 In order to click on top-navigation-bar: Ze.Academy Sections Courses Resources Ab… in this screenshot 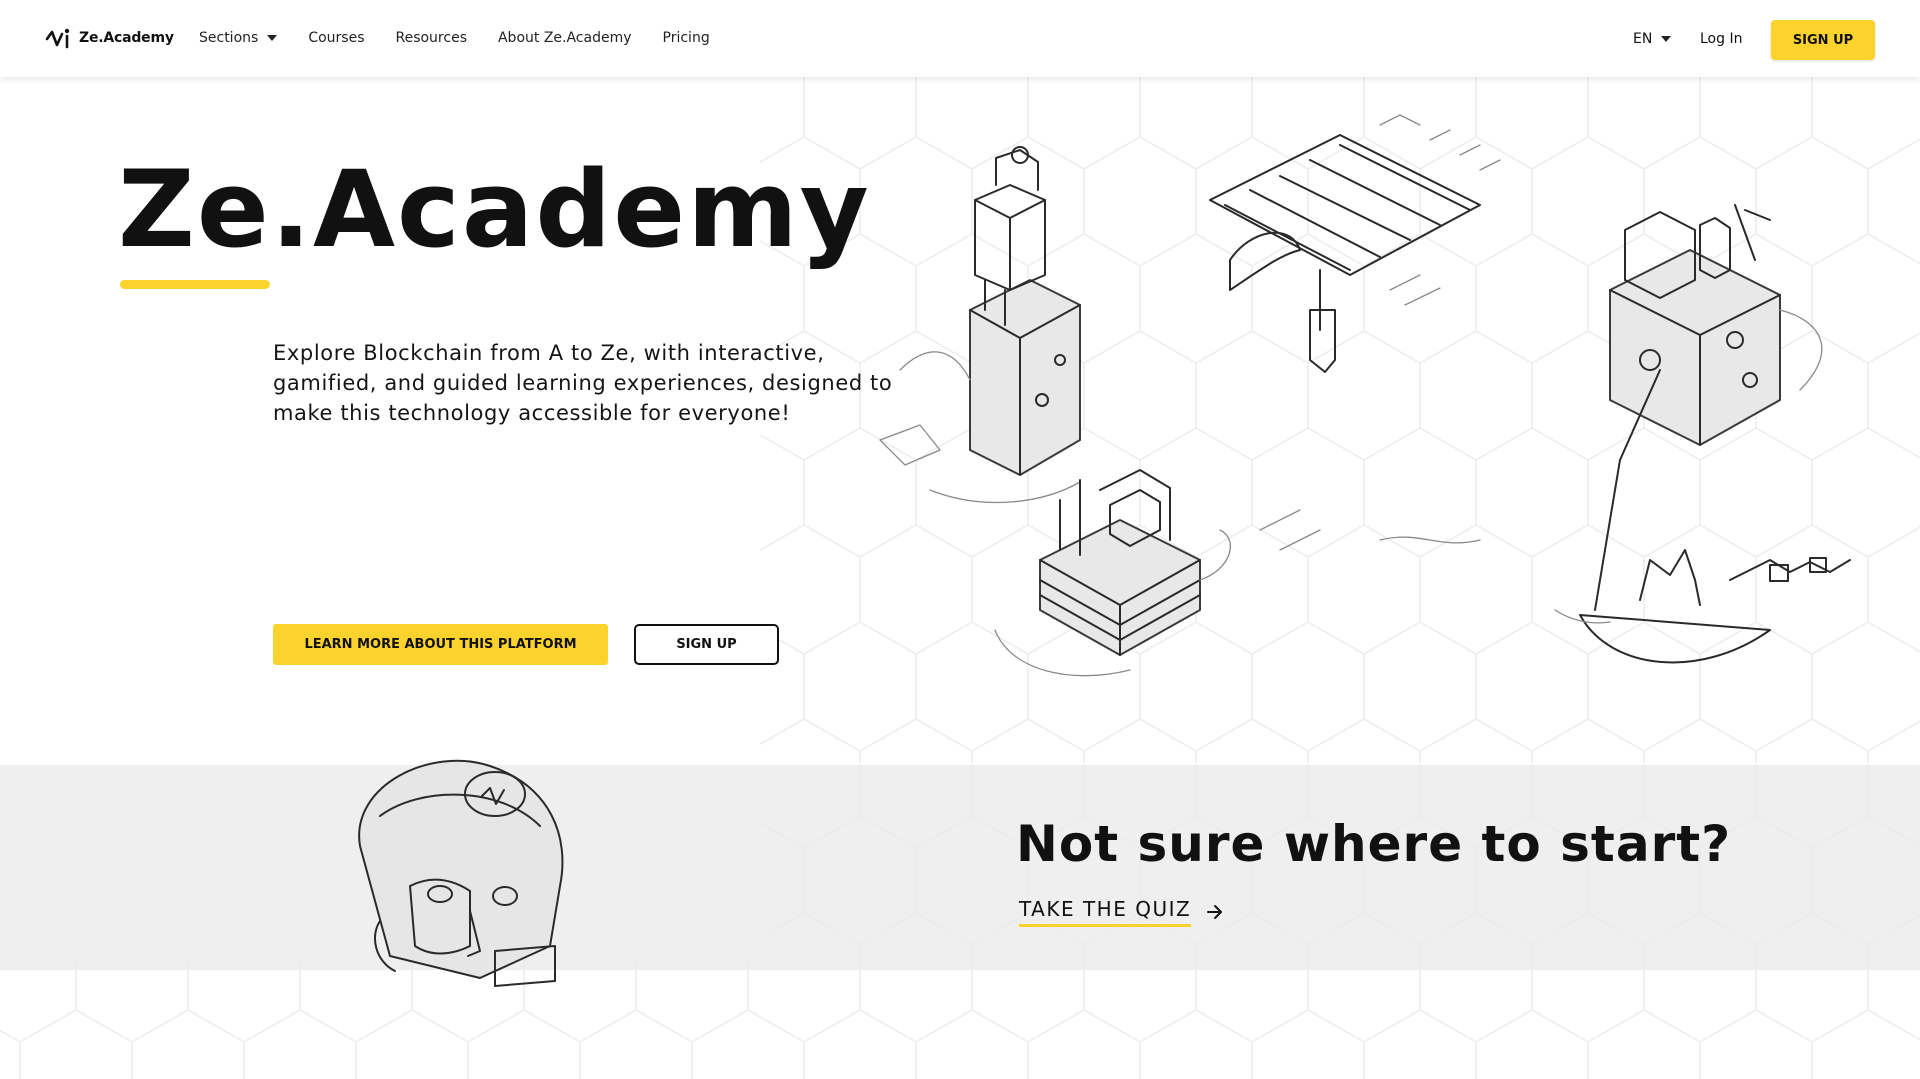, I will do `click(960, 38)`.